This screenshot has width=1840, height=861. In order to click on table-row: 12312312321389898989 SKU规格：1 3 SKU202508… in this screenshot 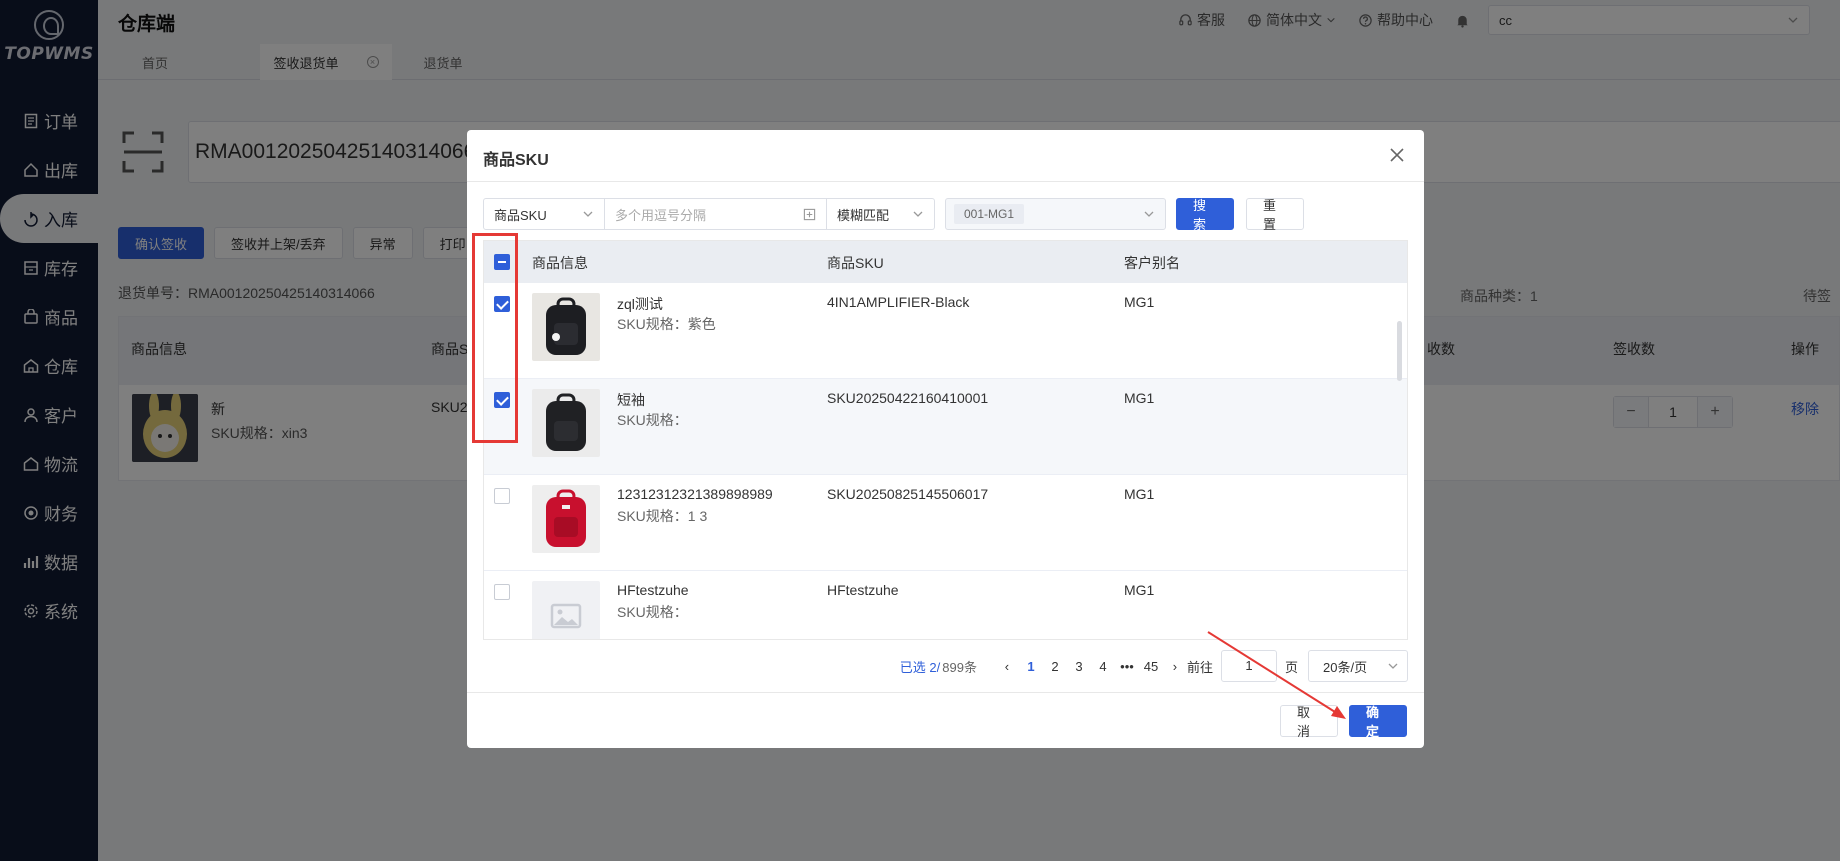, I will do `click(945, 523)`.